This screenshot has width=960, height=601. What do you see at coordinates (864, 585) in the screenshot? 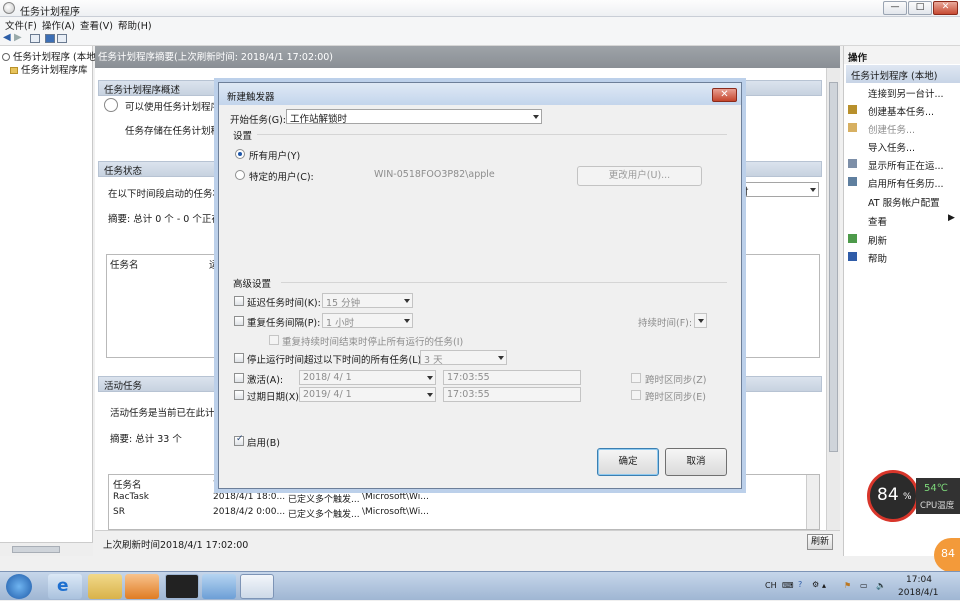
I see `network-icon: ▭` at bounding box center [864, 585].